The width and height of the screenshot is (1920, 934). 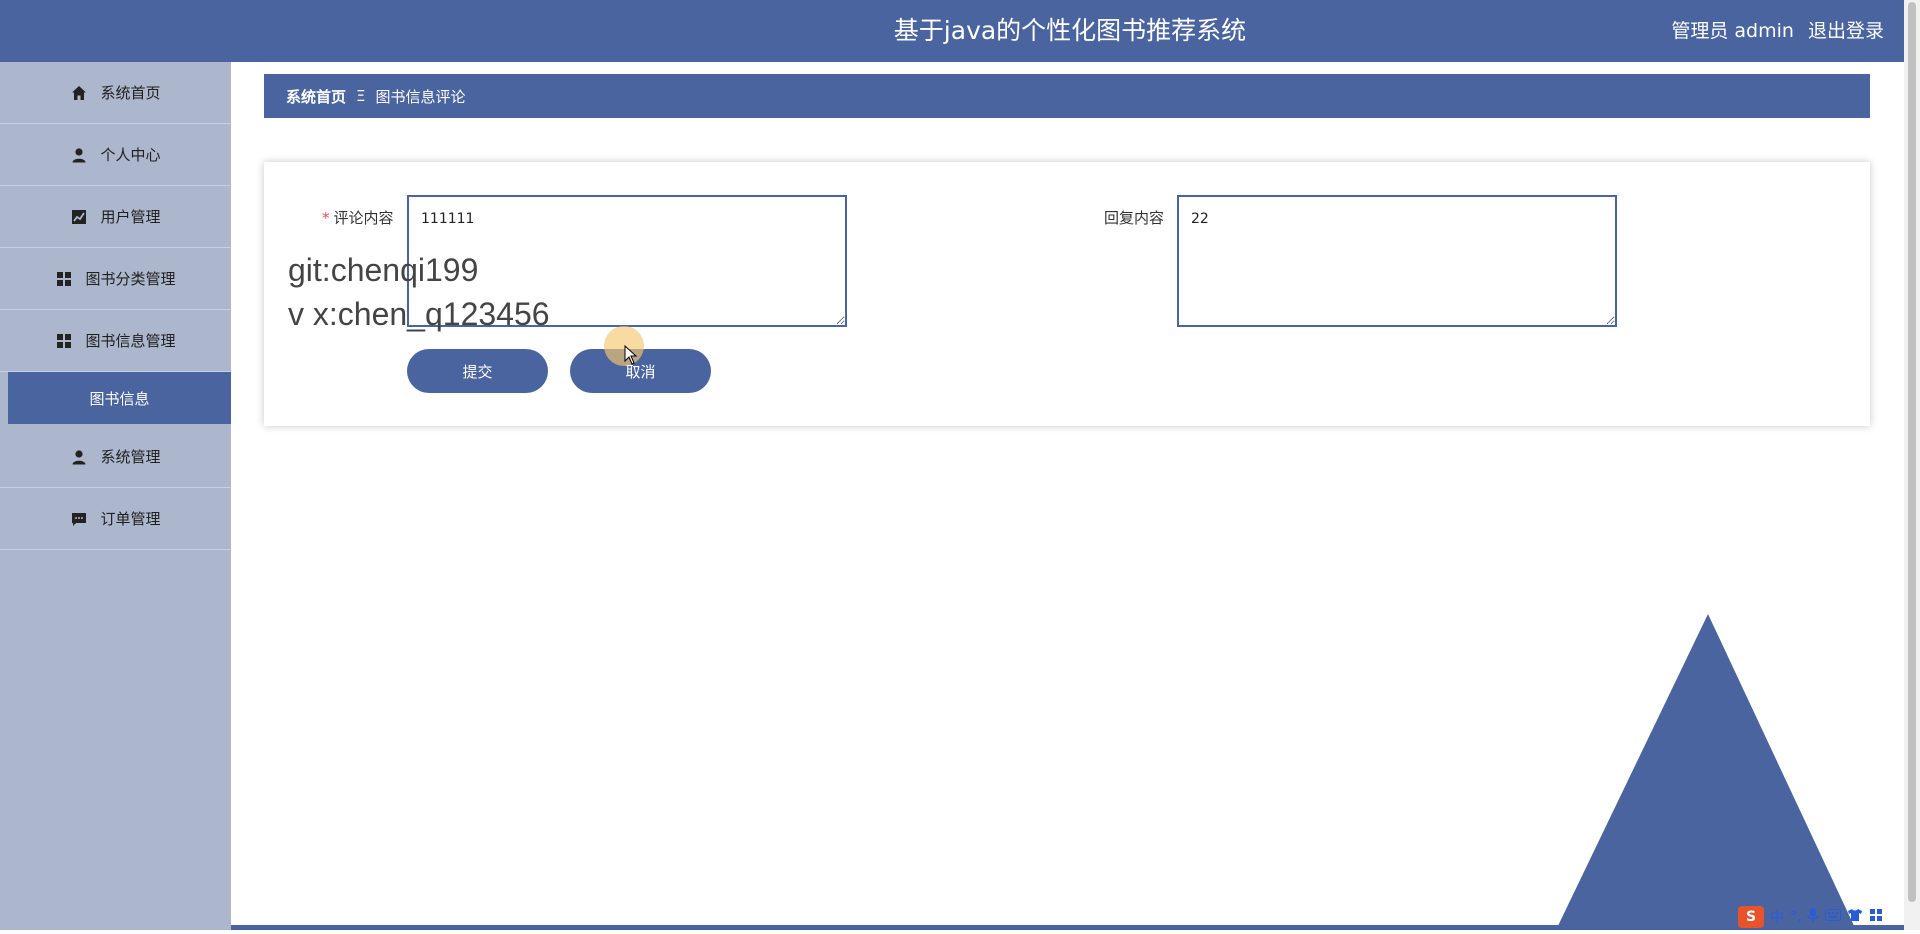 What do you see at coordinates (79, 217) in the screenshot?
I see `chart-icon` at bounding box center [79, 217].